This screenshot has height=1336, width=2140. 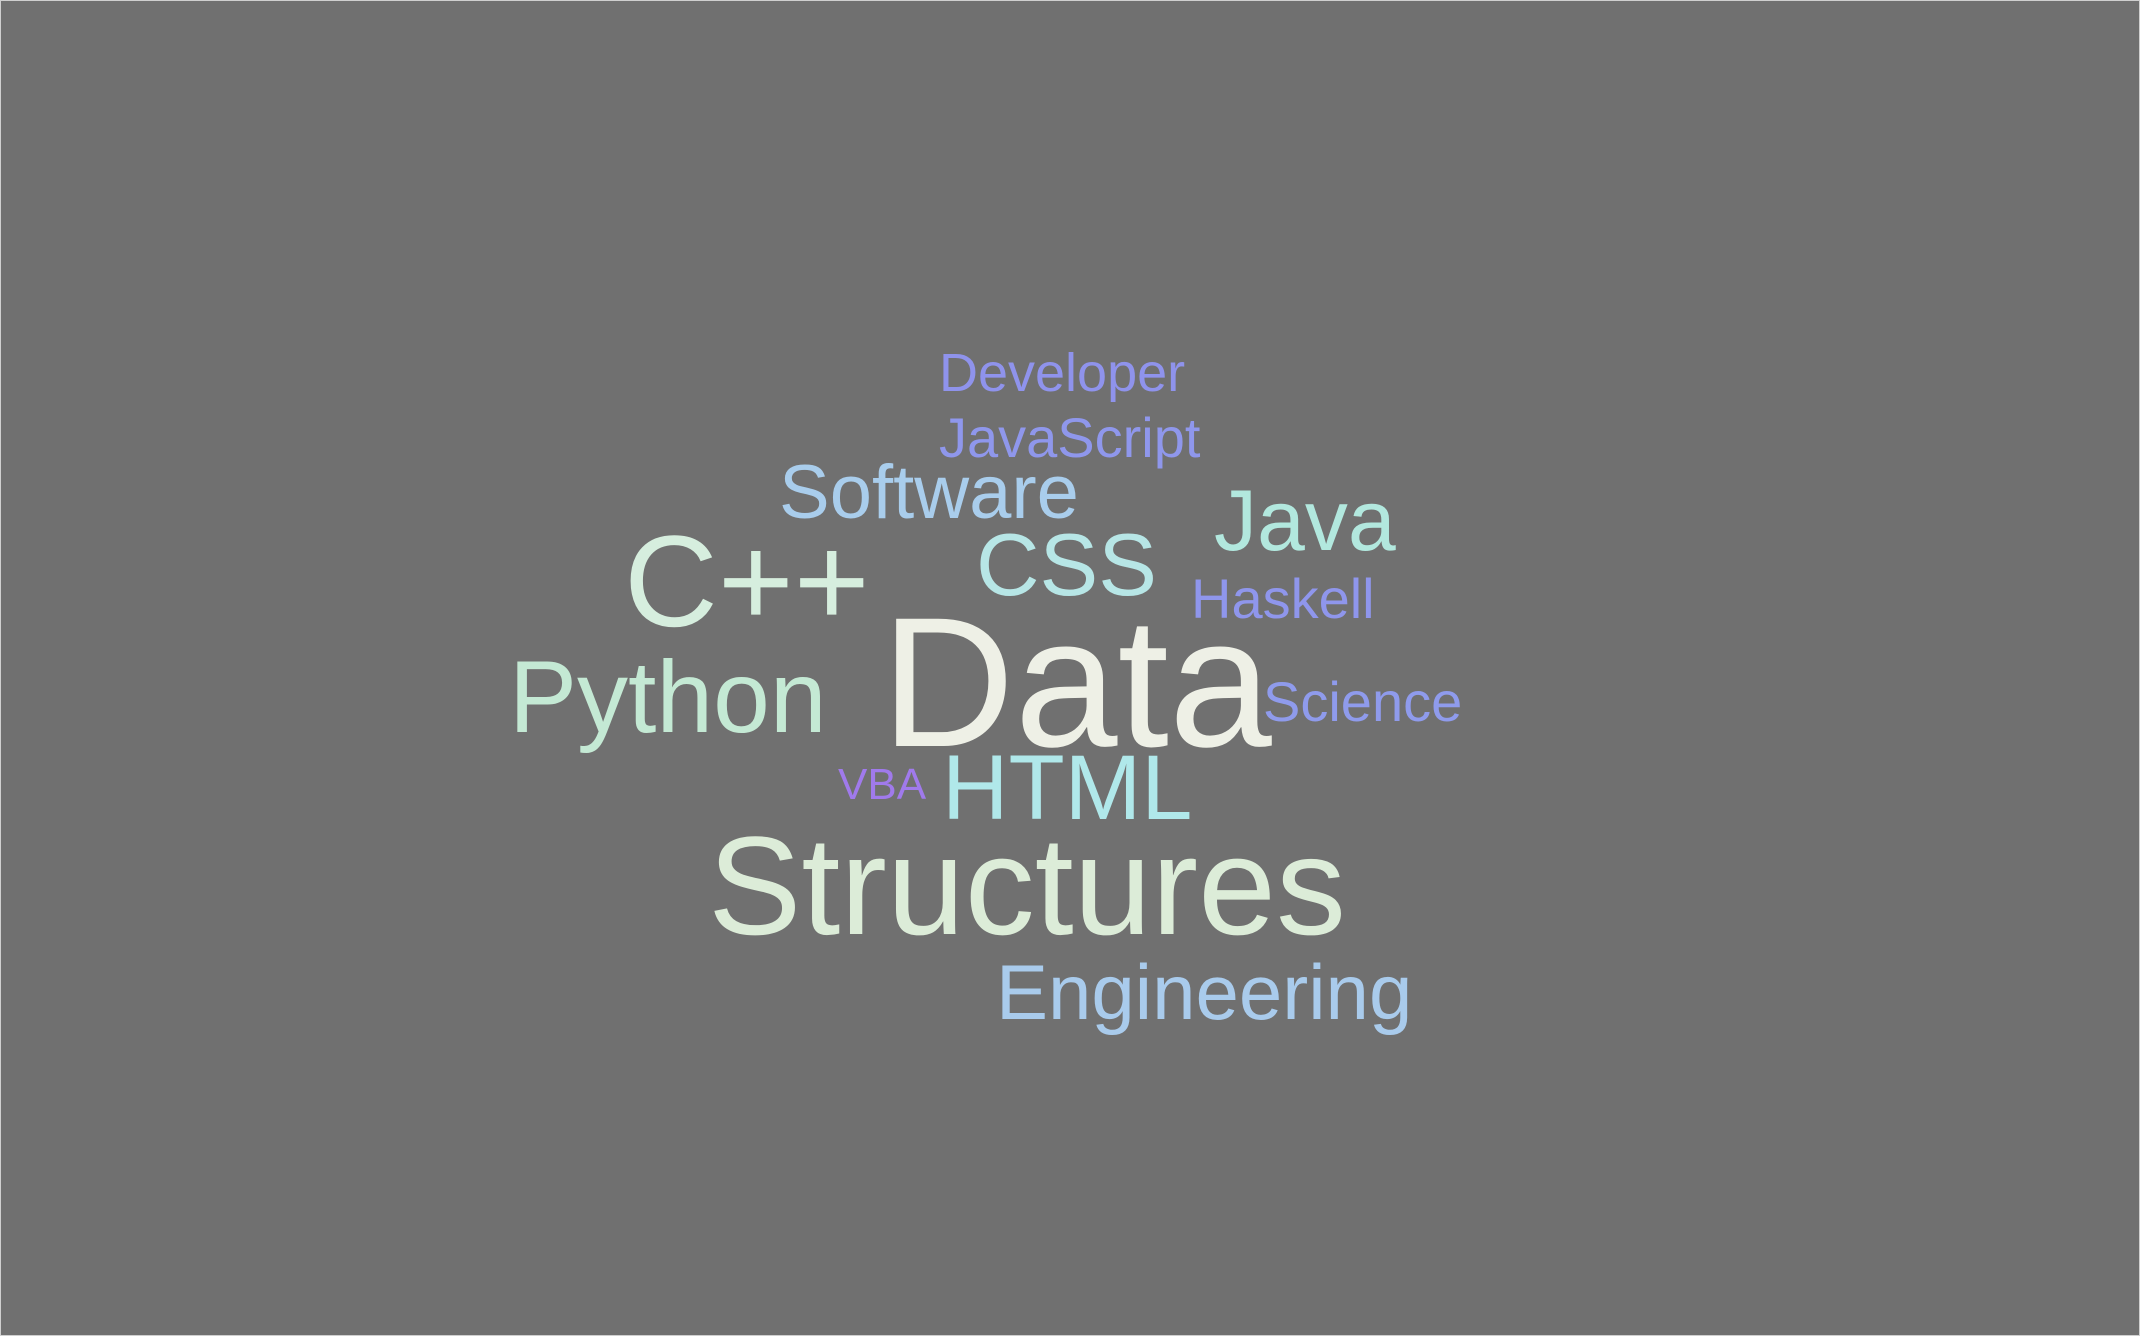 What do you see at coordinates (1204, 992) in the screenshot?
I see `word-engineering: Engineering` at bounding box center [1204, 992].